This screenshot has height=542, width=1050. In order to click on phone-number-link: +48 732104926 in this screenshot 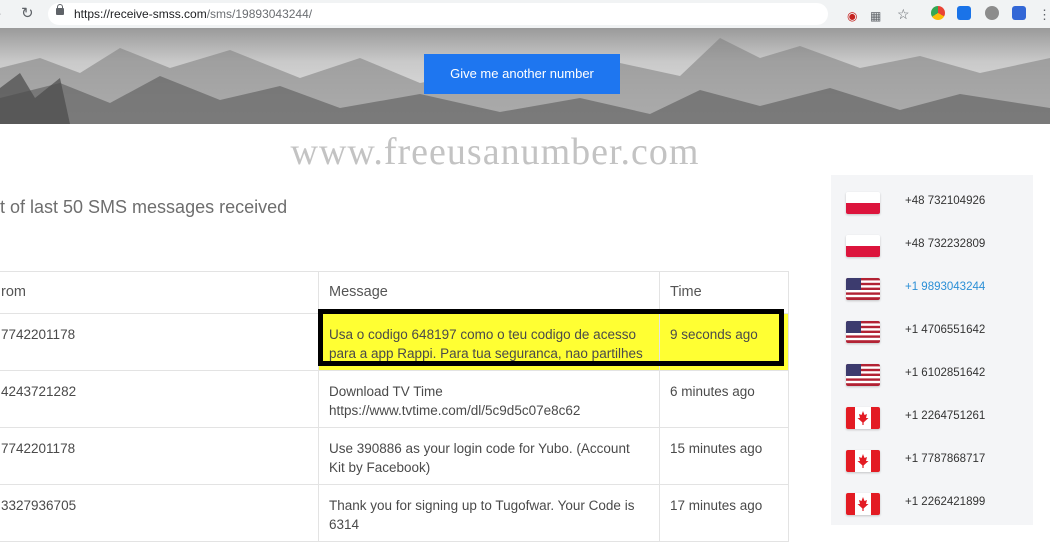, I will do `click(945, 201)`.